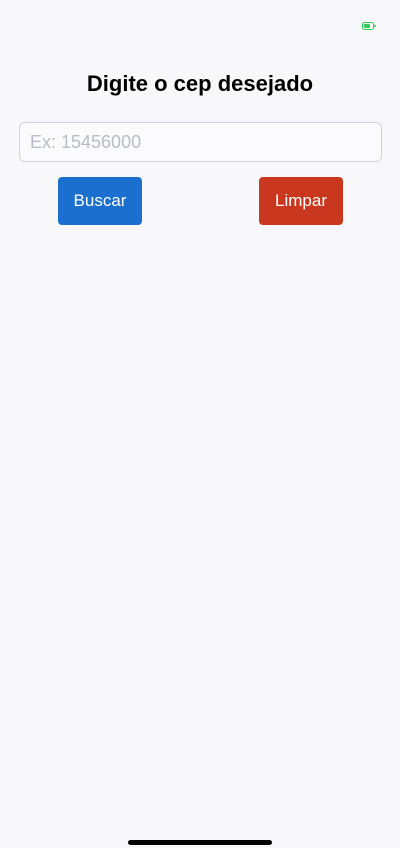 The image size is (400, 848). What do you see at coordinates (200, 83) in the screenshot?
I see `page-title: Digite o cep desejado` at bounding box center [200, 83].